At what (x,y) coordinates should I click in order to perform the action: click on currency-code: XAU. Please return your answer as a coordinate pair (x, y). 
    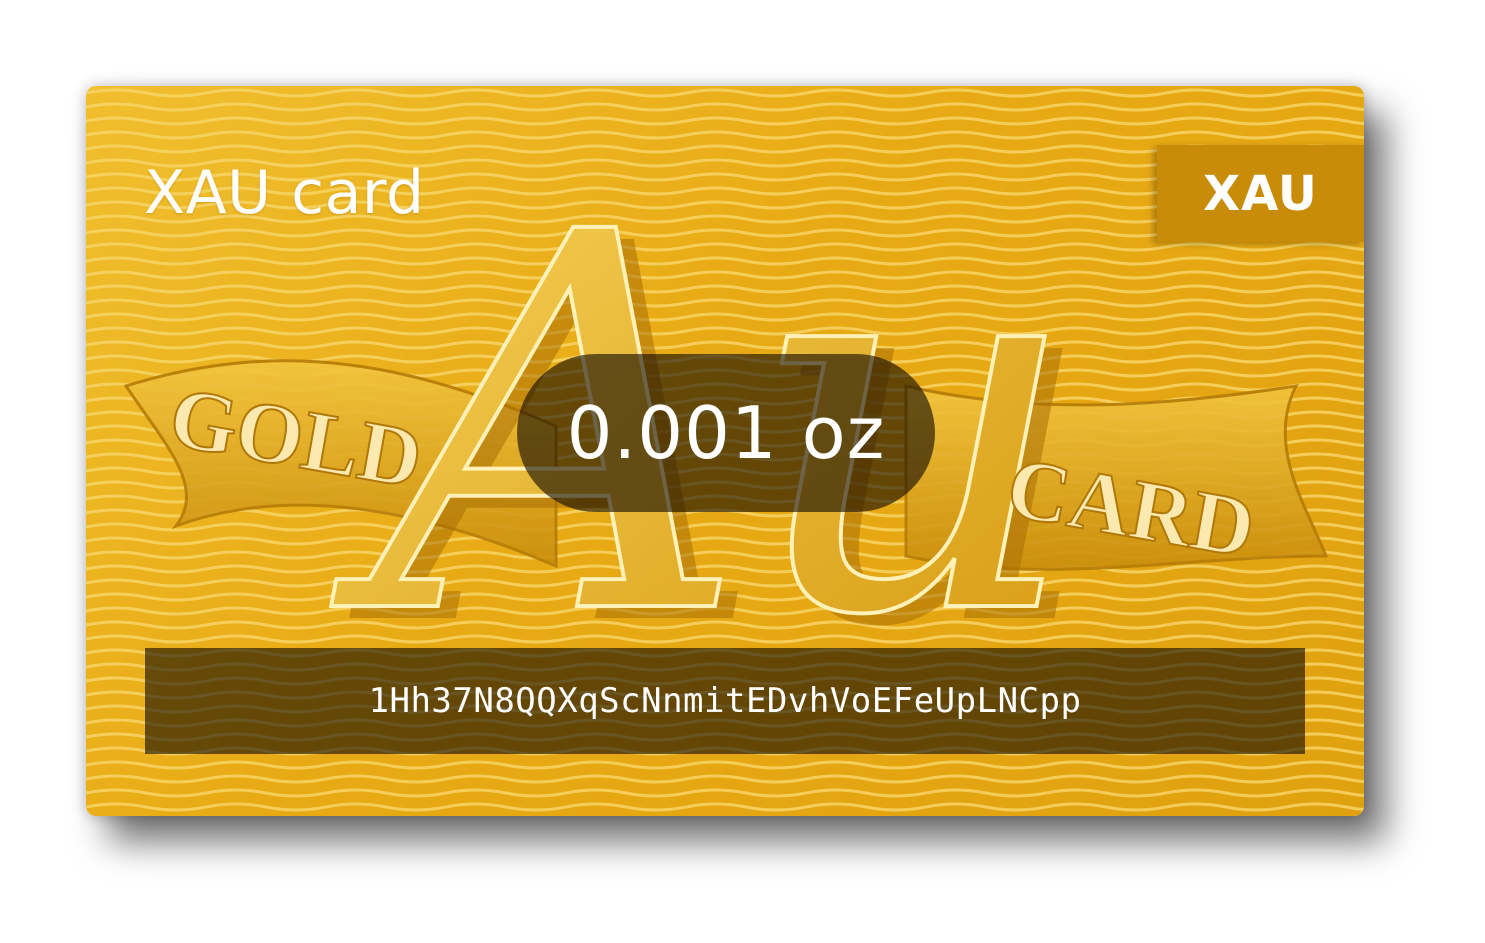
    Looking at the image, I should click on (1260, 193).